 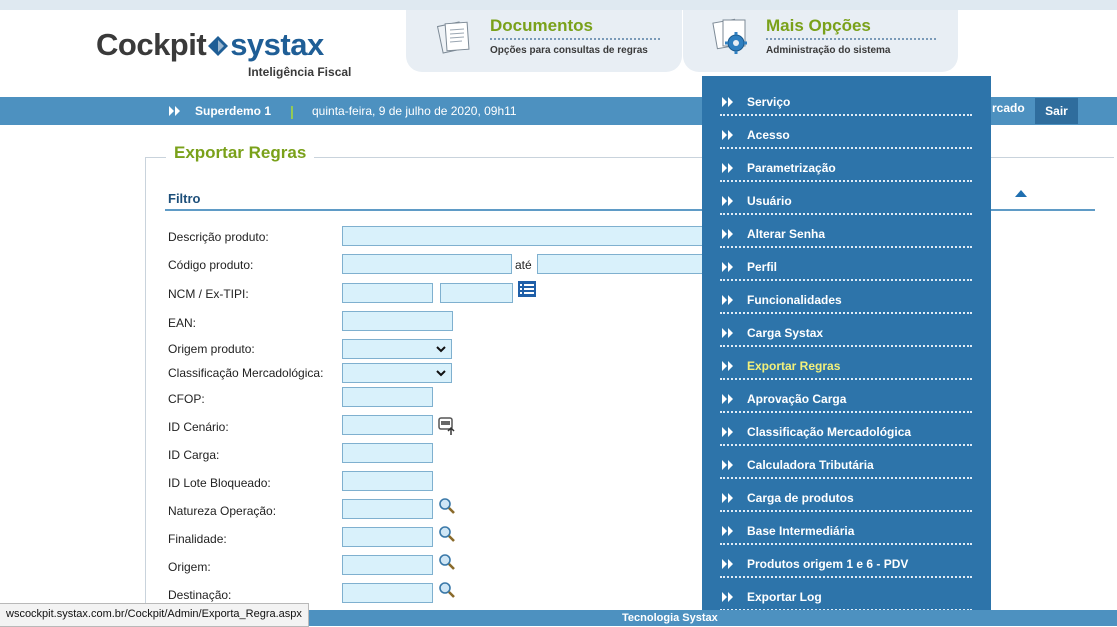 I want to click on logo-text-left: Cockpit, so click(x=151, y=44).